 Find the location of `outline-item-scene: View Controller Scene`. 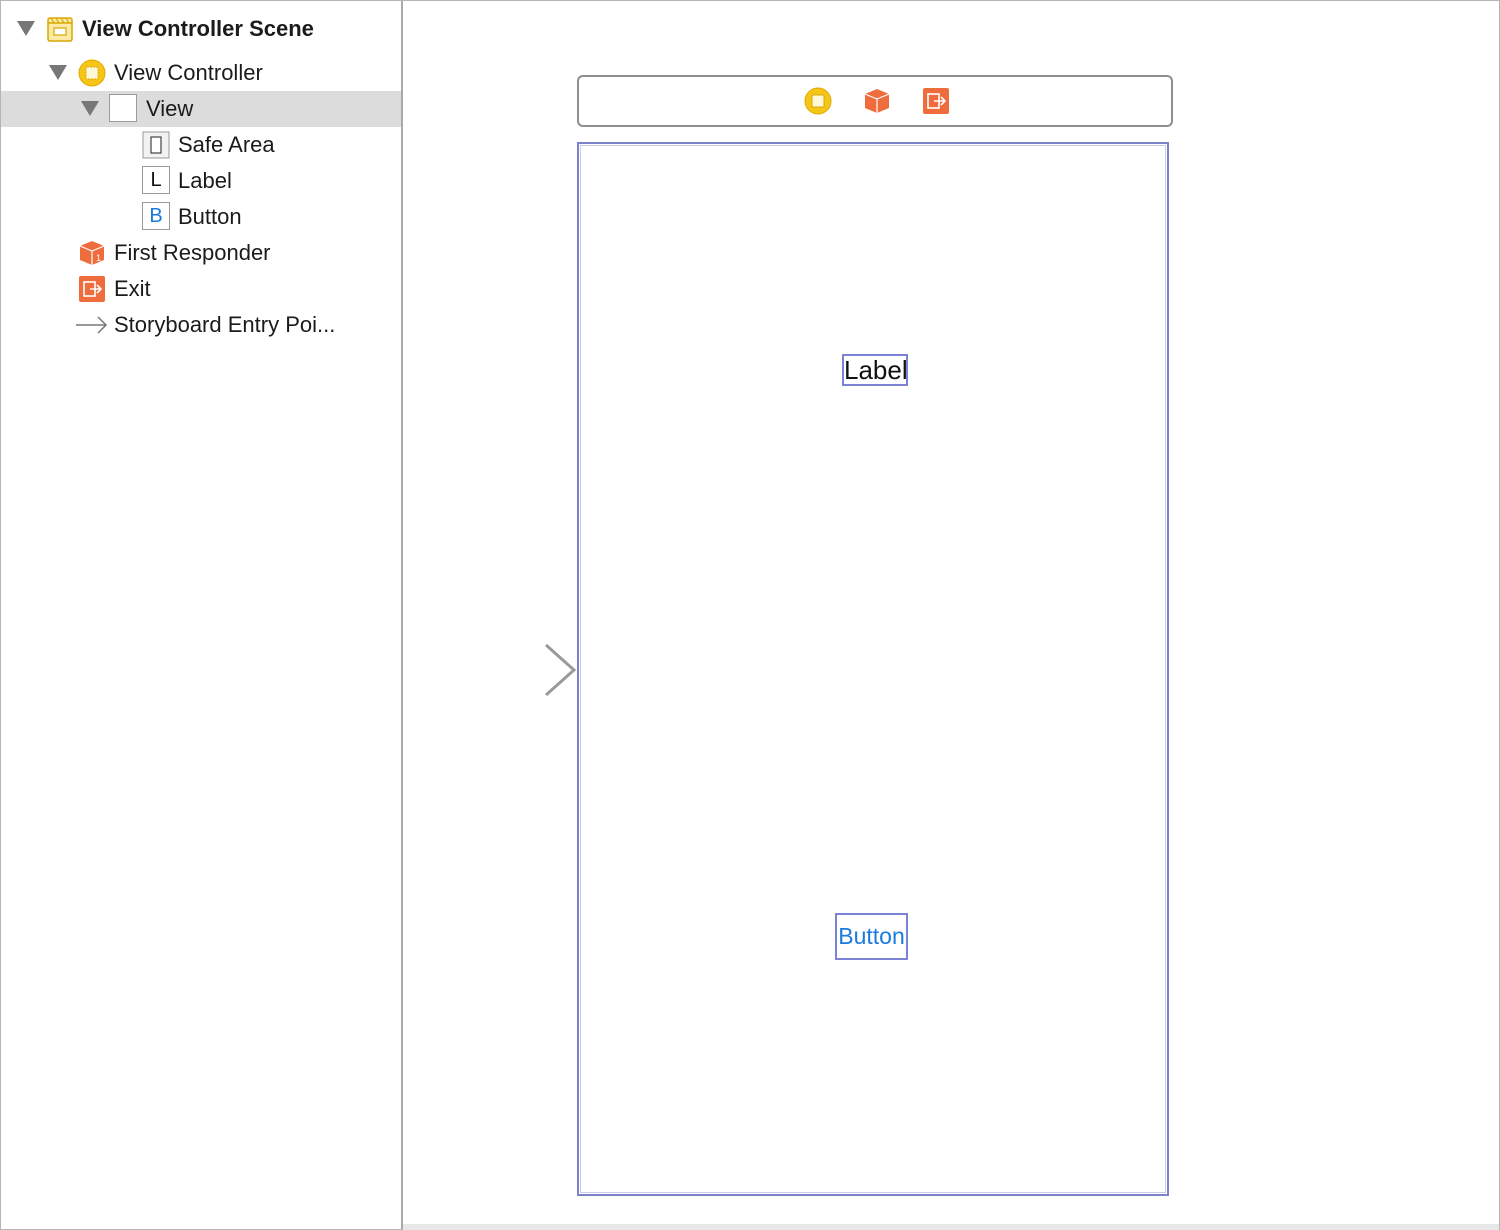

outline-item-scene: View Controller Scene is located at coordinates (201, 29).